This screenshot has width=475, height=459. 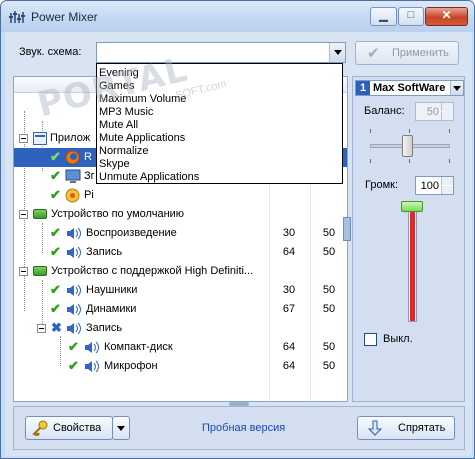 What do you see at coordinates (180, 214) in the screenshot?
I see `tree-row-default-device: Устройство по умолчанию` at bounding box center [180, 214].